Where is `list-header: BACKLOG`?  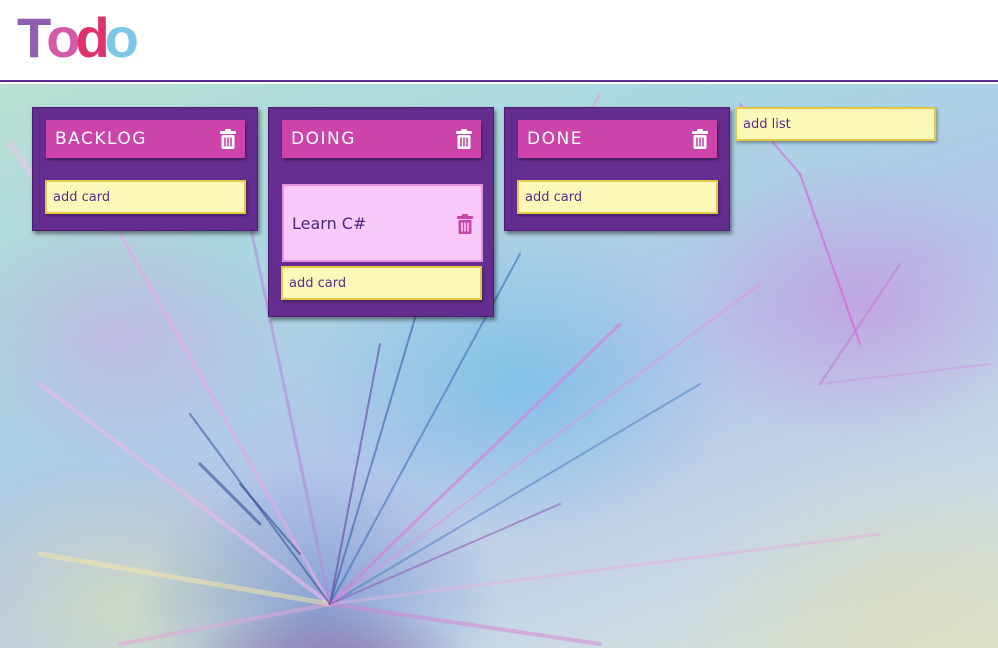
list-header: BACKLOG is located at coordinates (145, 139).